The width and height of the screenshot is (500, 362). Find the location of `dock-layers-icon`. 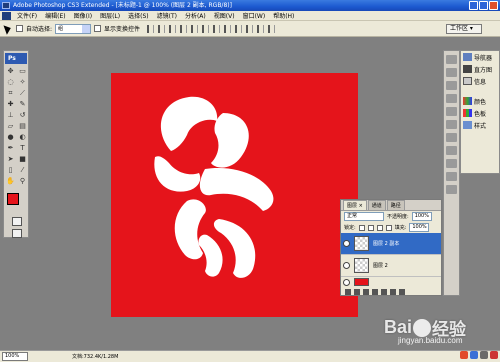

dock-layers-icon is located at coordinates (451, 163).